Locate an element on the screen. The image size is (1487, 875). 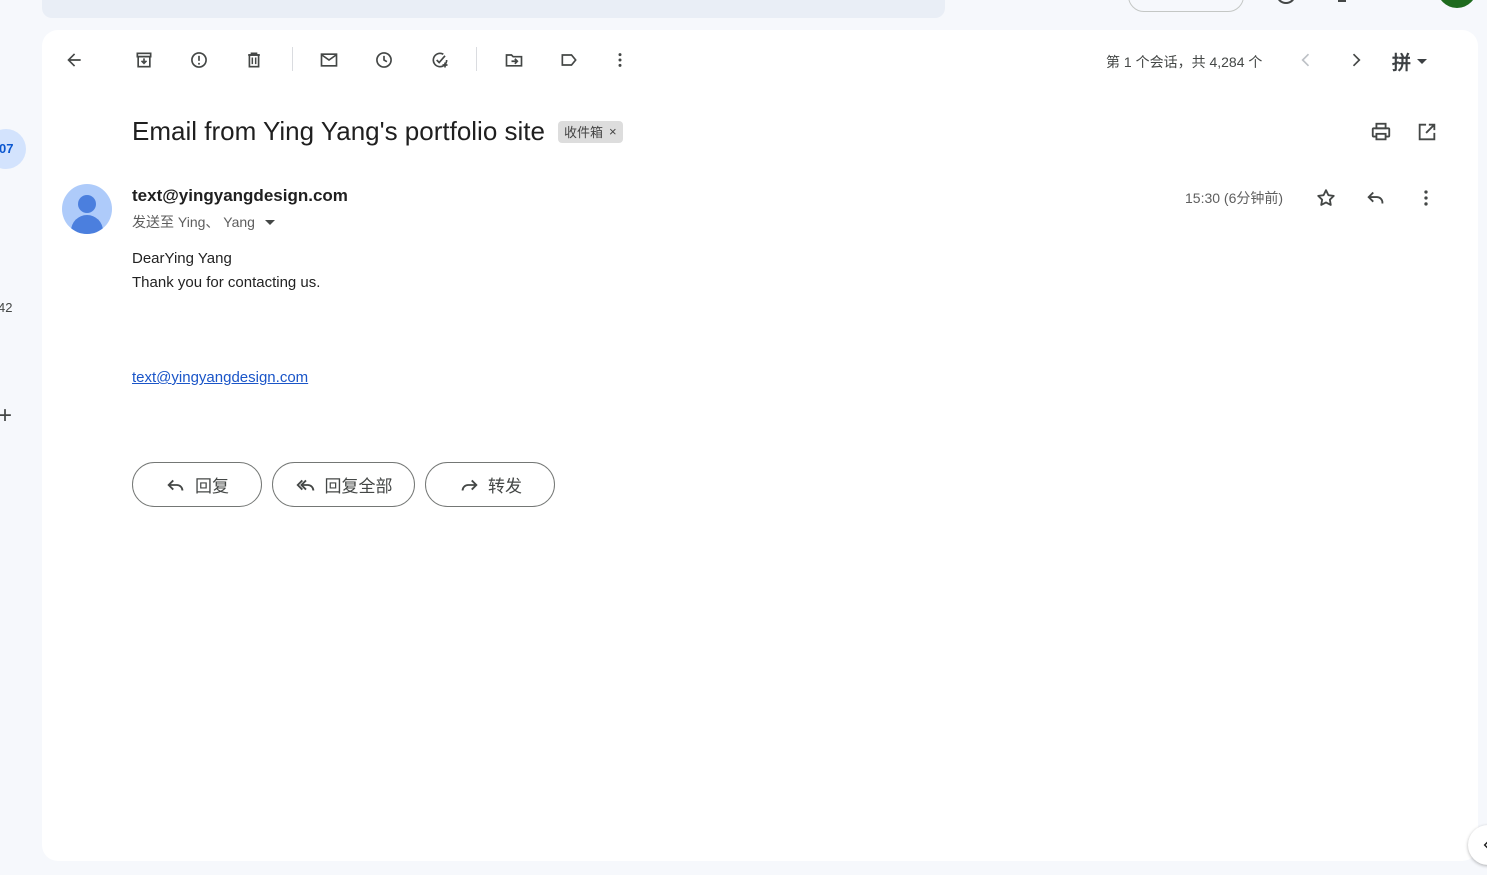
print-button is located at coordinates (1381, 132).